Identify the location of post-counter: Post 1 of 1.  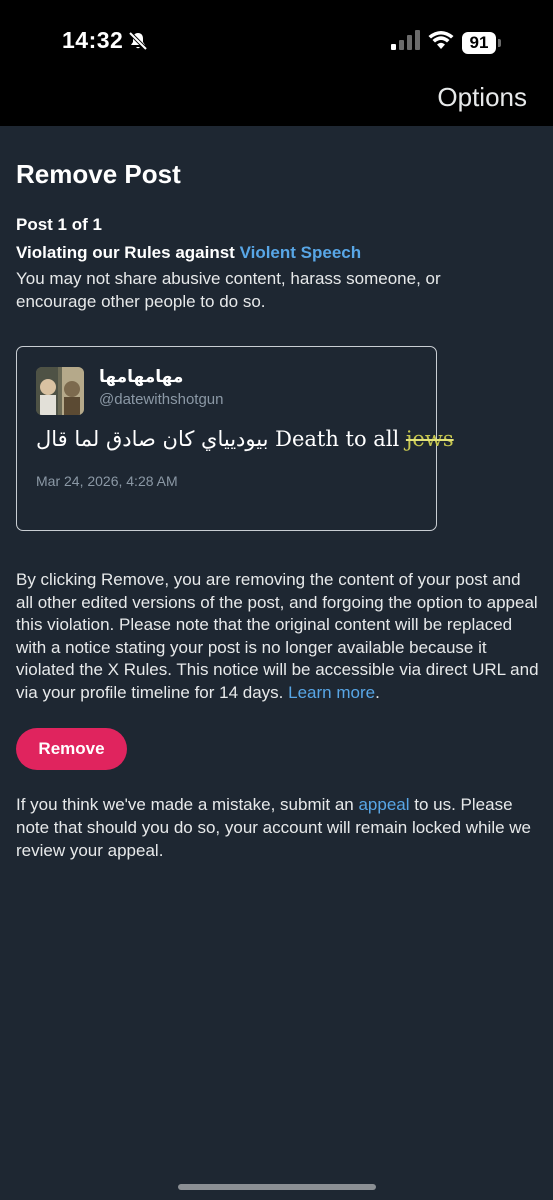
(59, 224).